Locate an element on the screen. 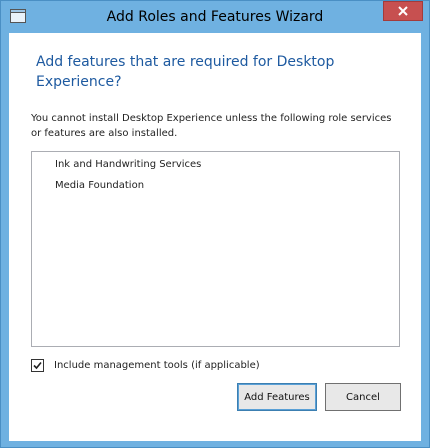  include-management-tools-row: Include management tools (if applicable) is located at coordinates (145, 365).